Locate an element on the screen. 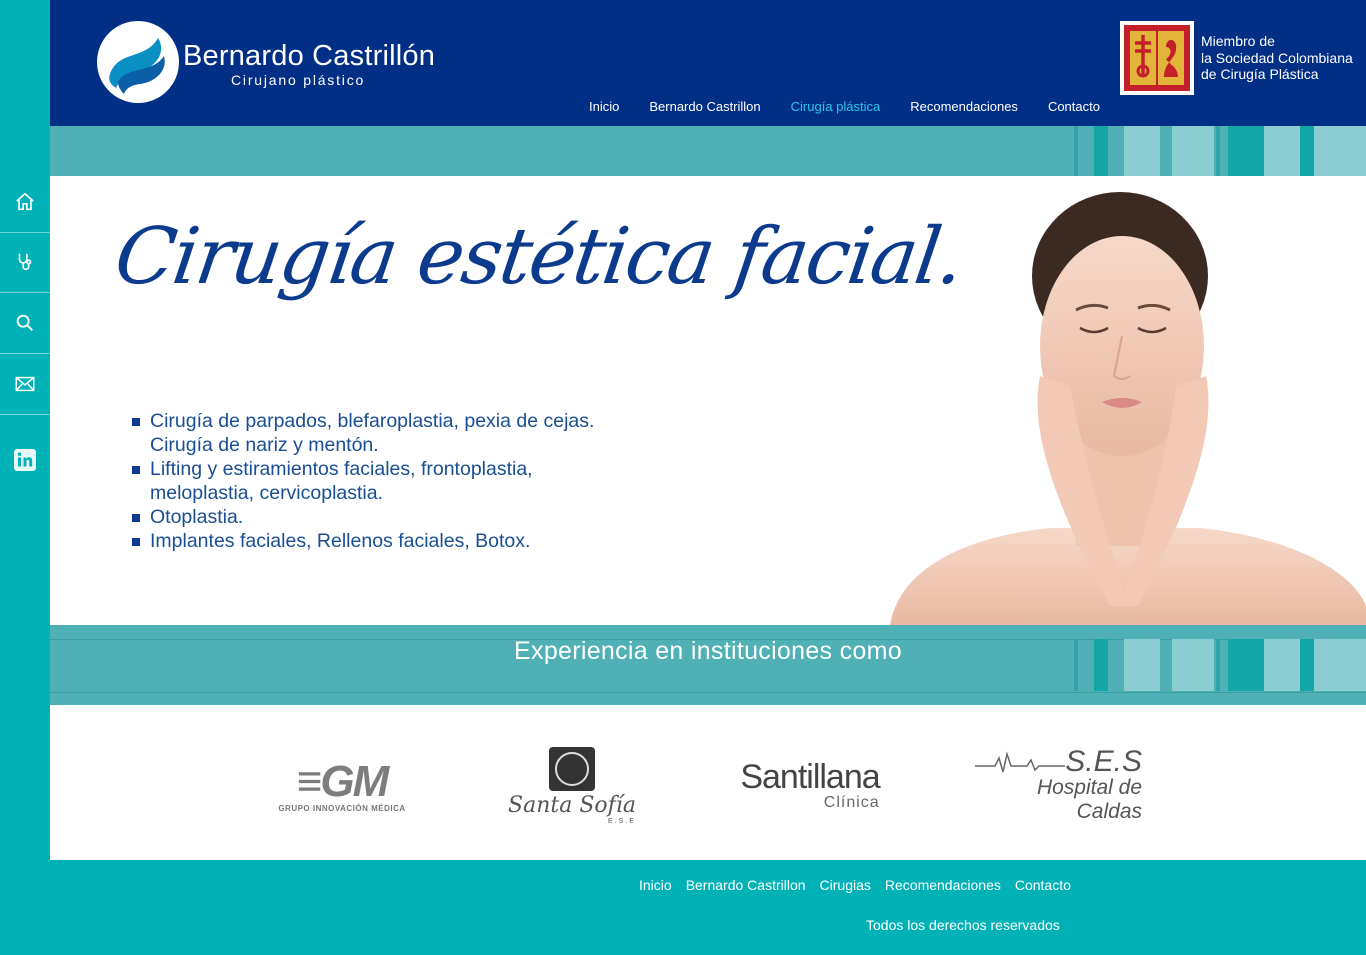 Image resolution: width=1366 pixels, height=955 pixels. rail-search-button is located at coordinates (25, 323).